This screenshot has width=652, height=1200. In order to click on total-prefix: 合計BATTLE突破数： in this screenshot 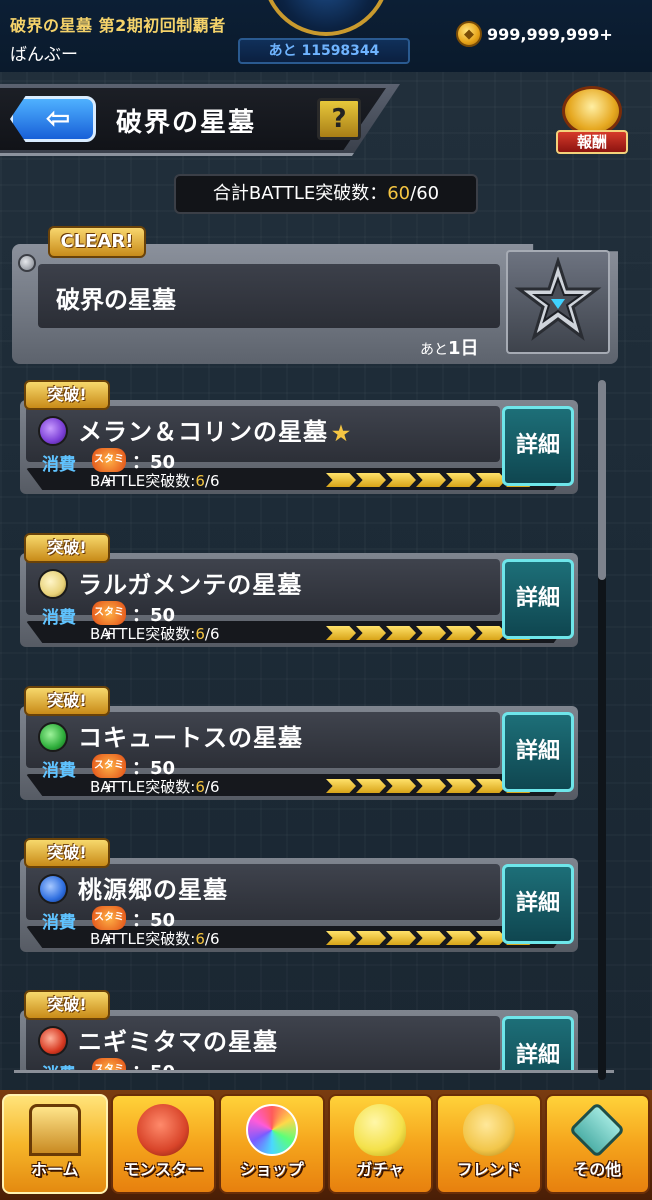, I will do `click(300, 193)`.